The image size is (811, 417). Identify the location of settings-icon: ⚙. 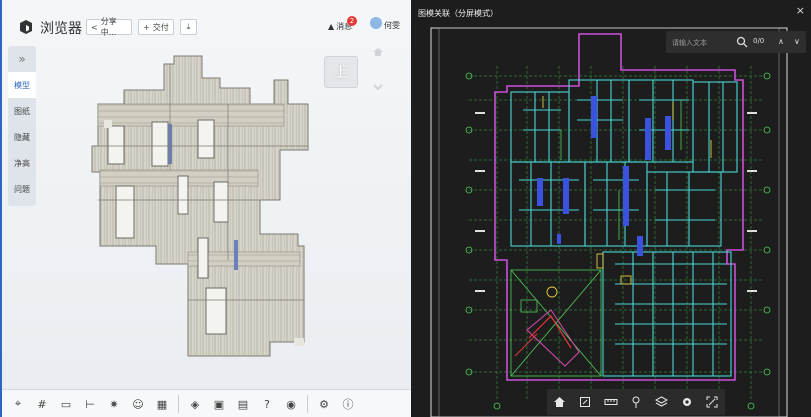
(324, 404).